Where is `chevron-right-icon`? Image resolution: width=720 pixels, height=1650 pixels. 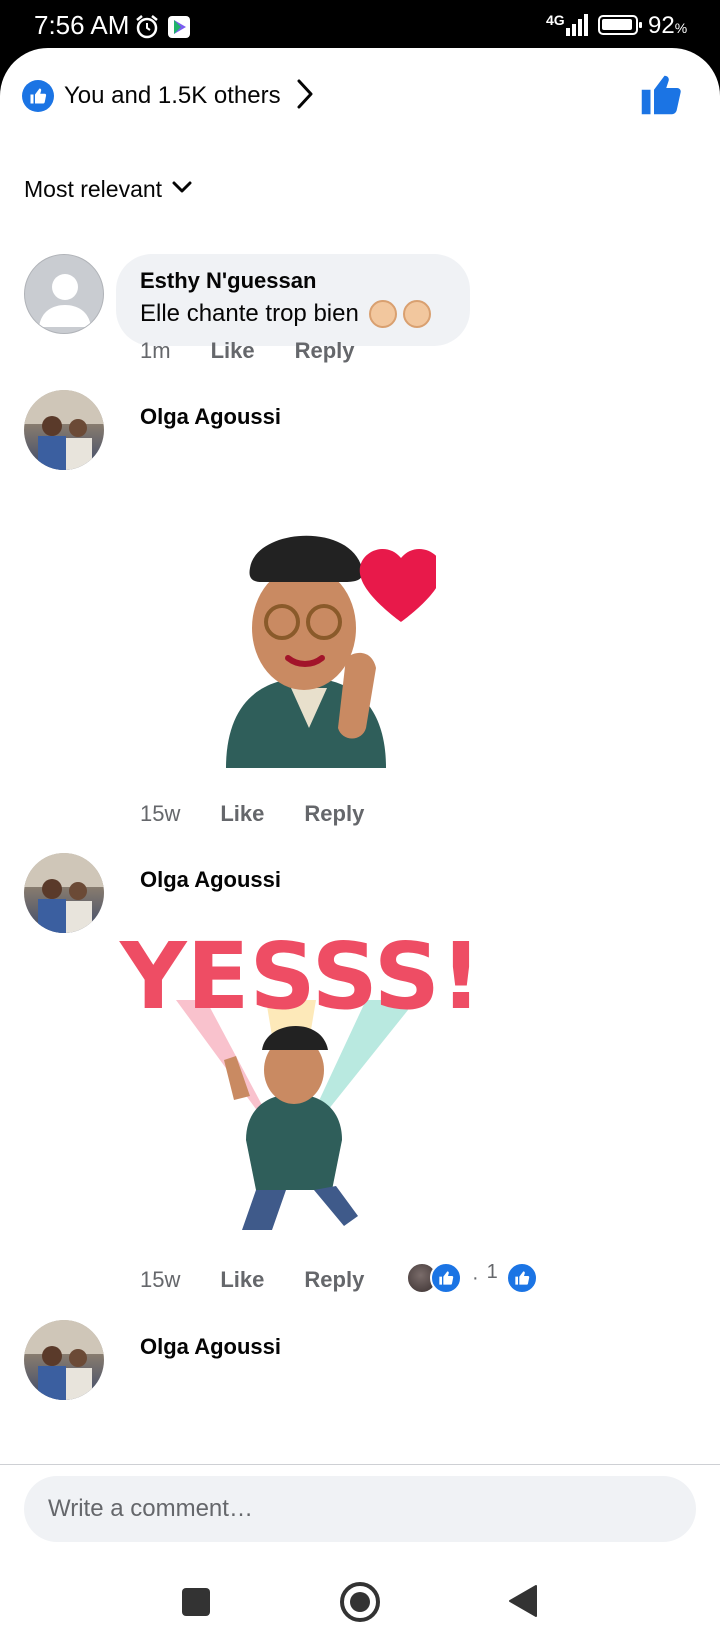 chevron-right-icon is located at coordinates (305, 96).